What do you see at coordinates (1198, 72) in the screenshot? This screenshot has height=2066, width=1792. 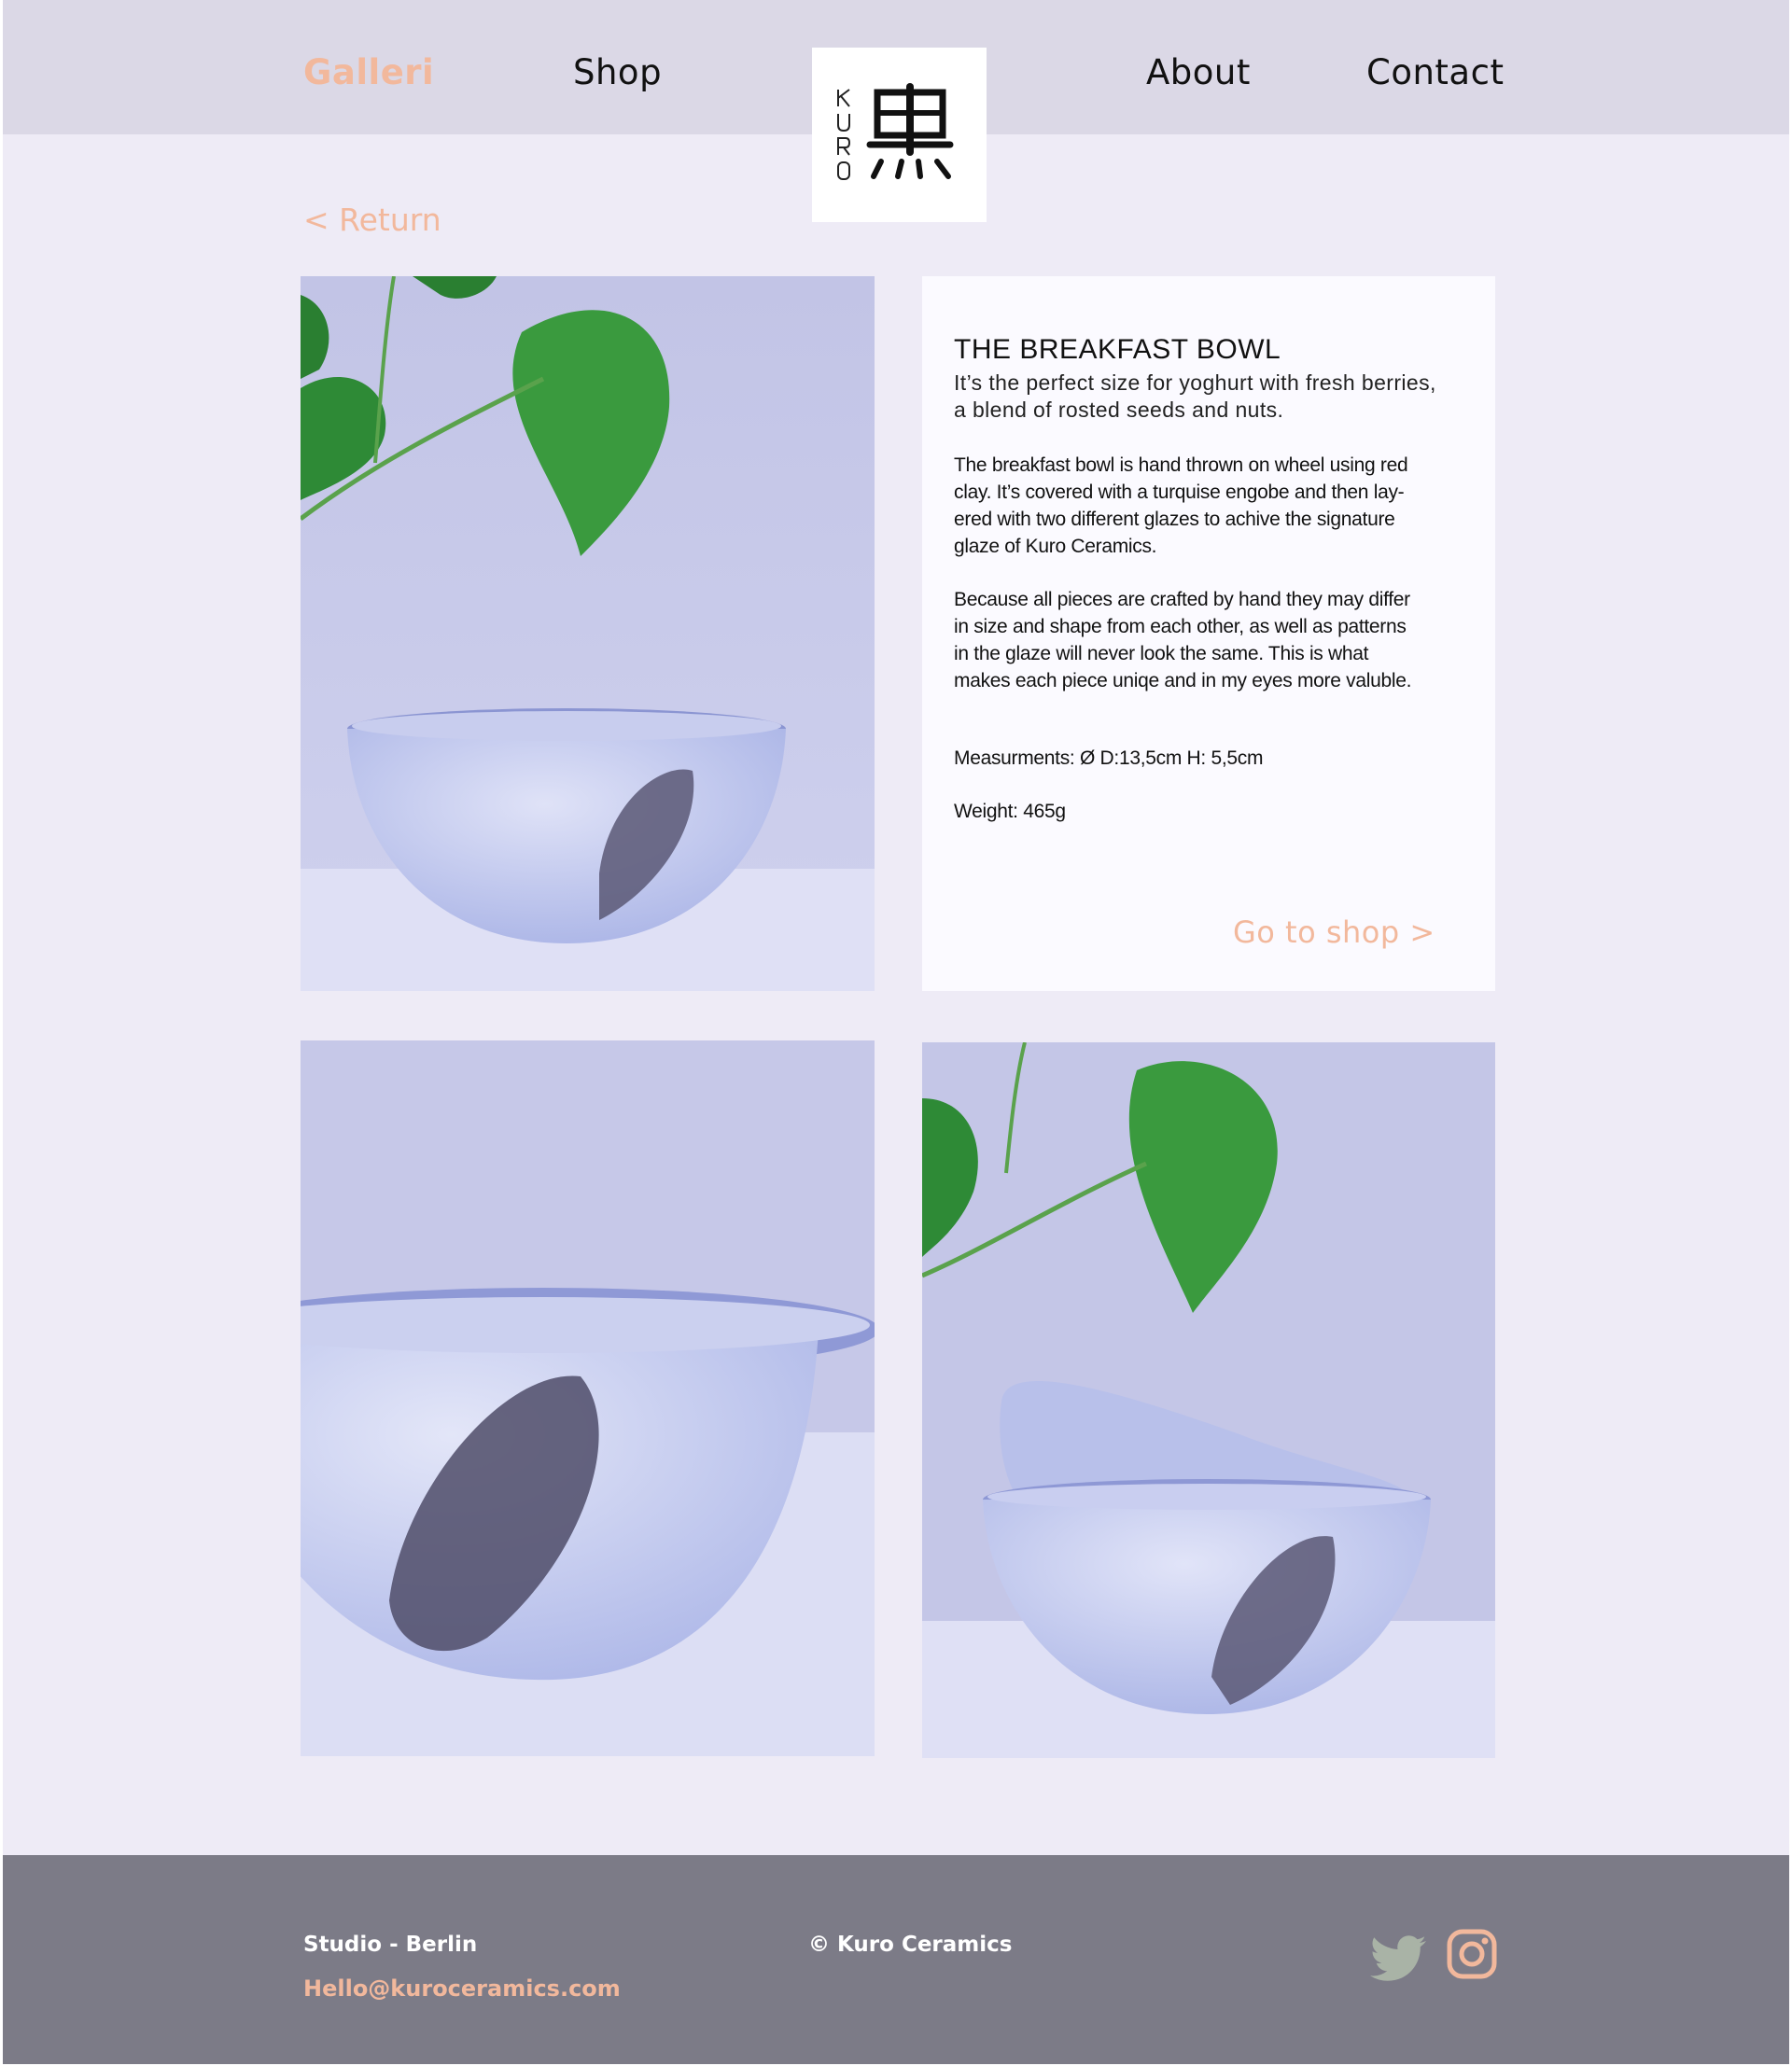 I see `nav-about: About` at bounding box center [1198, 72].